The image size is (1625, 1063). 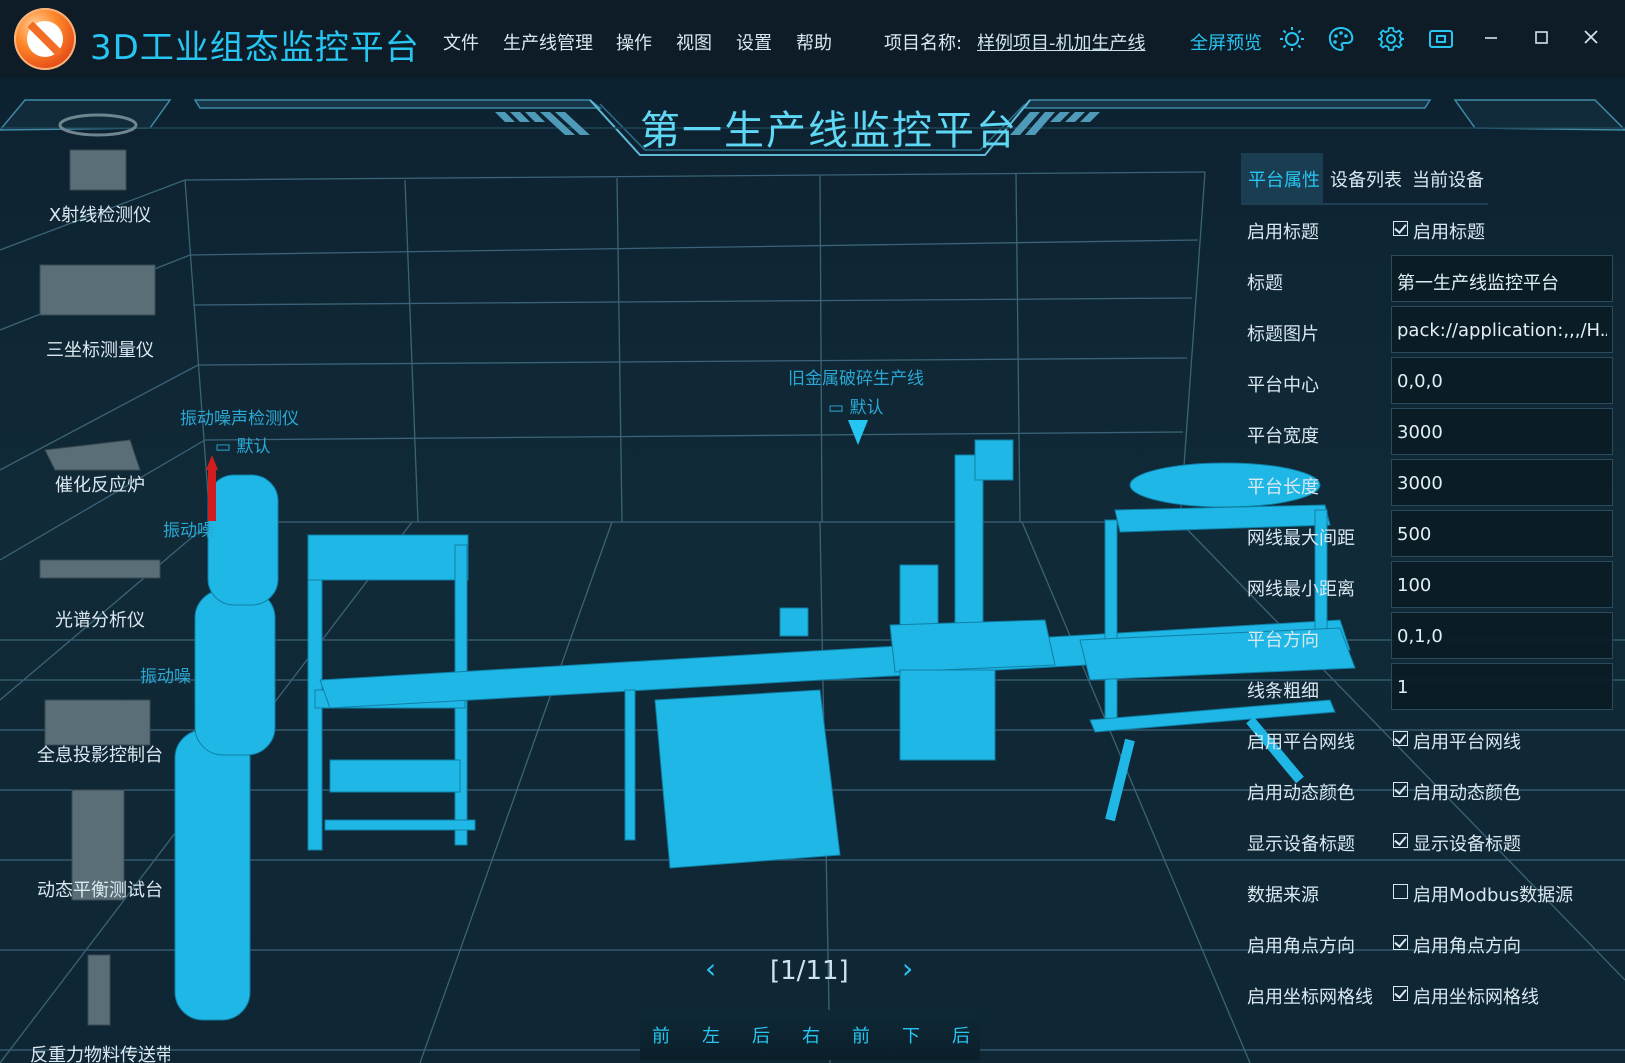 What do you see at coordinates (1301, 844) in the screenshot?
I see `label-show-device-title: 显示设备标题` at bounding box center [1301, 844].